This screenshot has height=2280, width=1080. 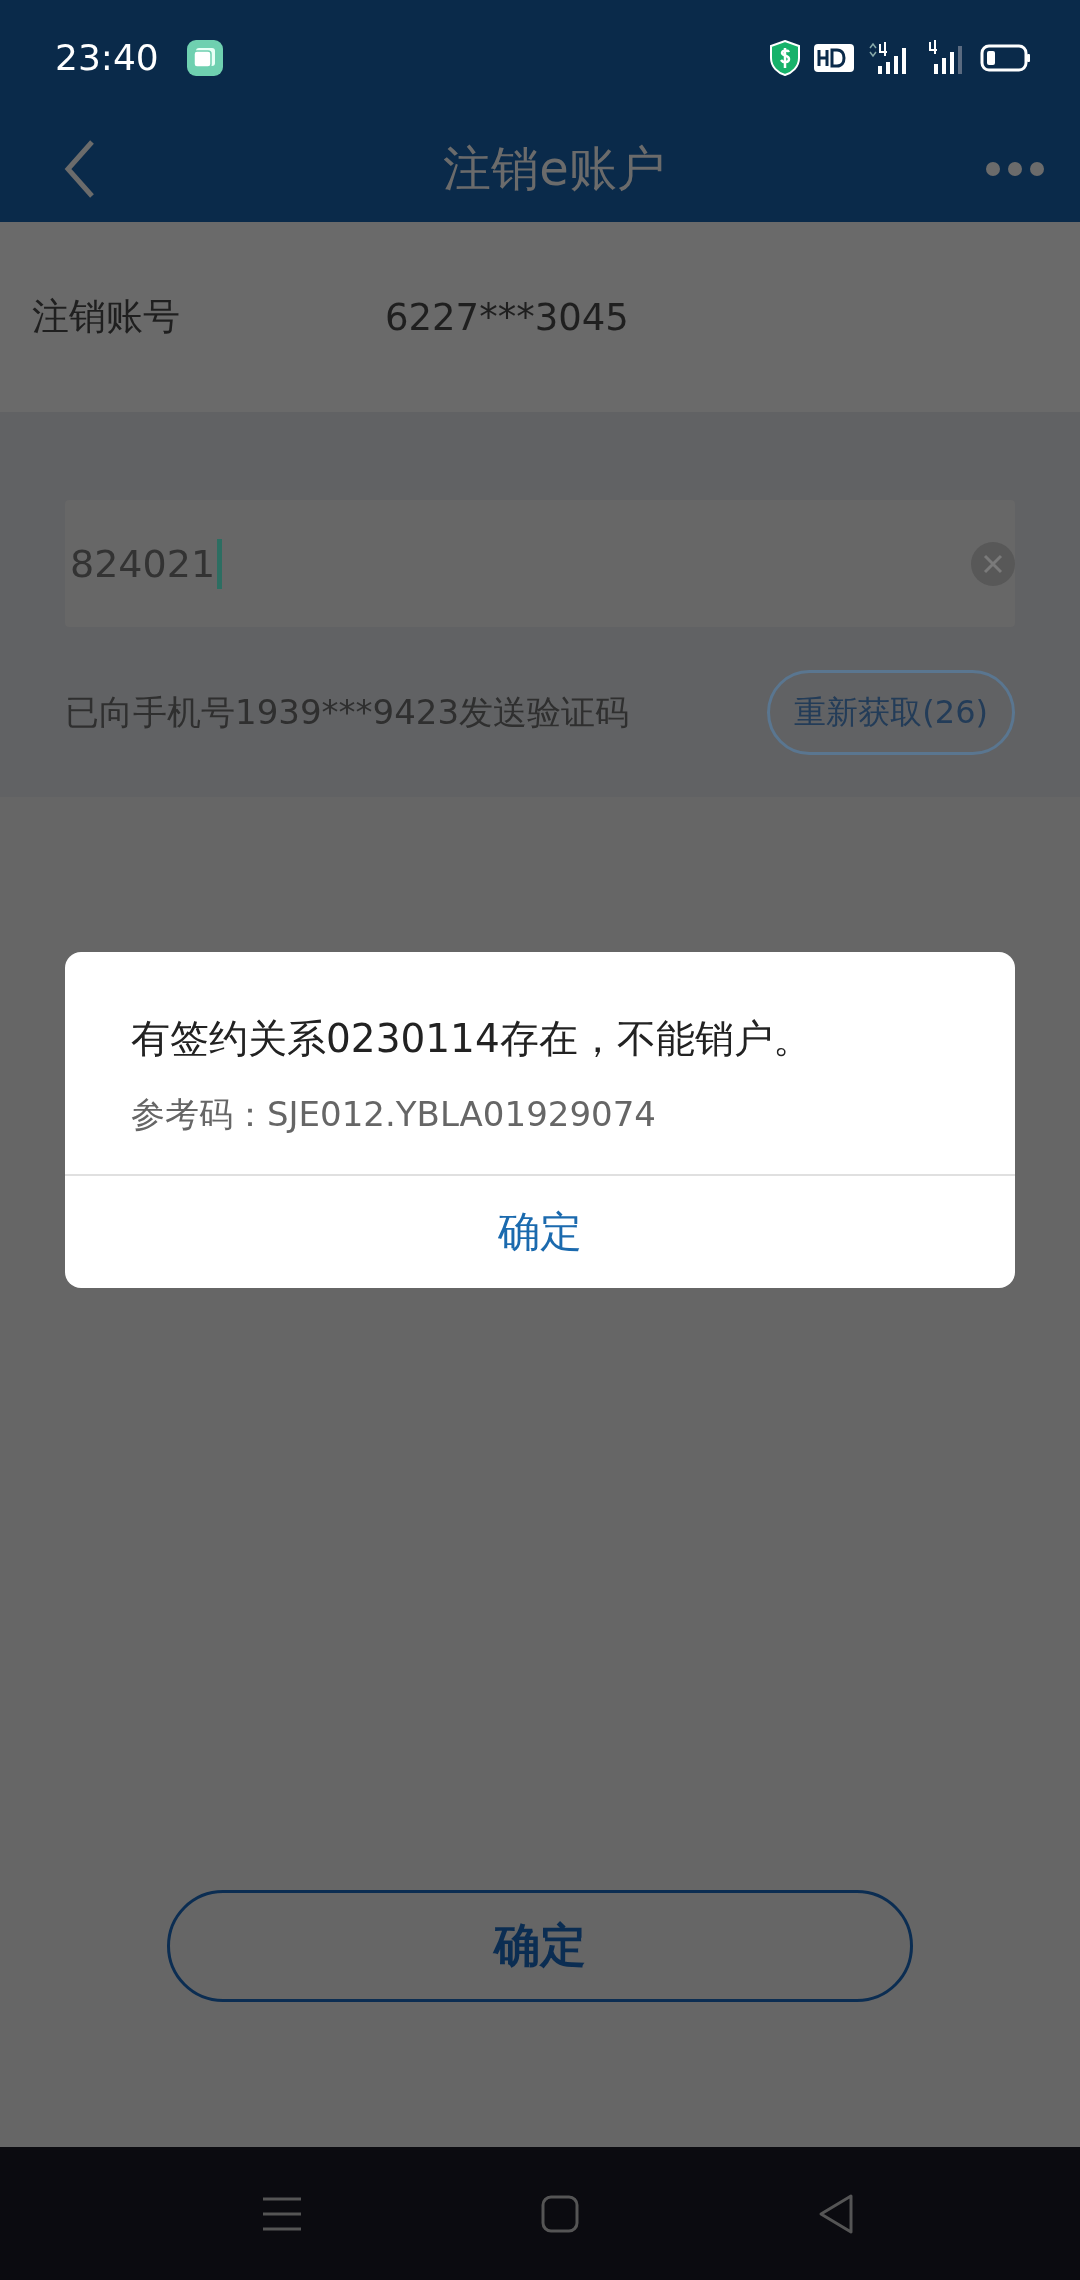 I want to click on page-title: 注销e账户, so click(x=554, y=168).